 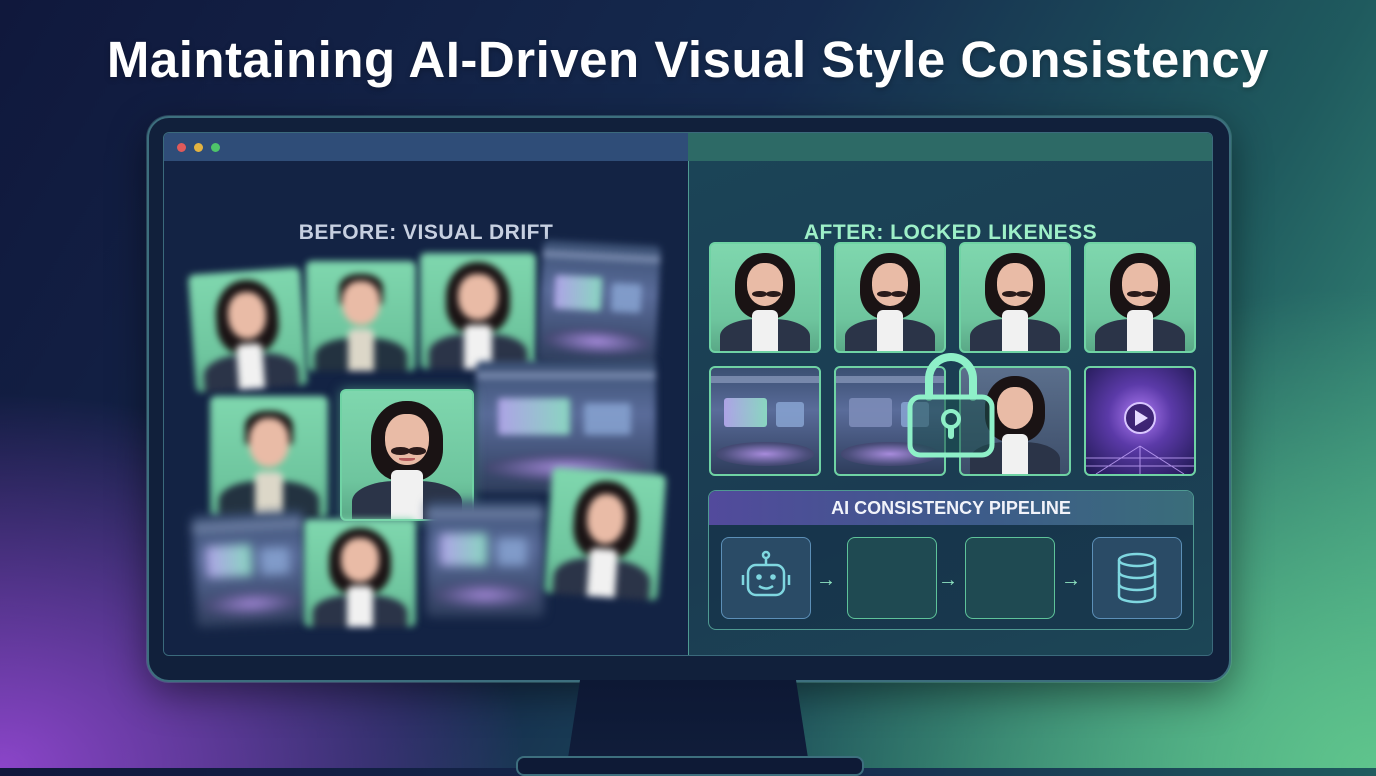 What do you see at coordinates (690, 766) in the screenshot?
I see `monitor-base` at bounding box center [690, 766].